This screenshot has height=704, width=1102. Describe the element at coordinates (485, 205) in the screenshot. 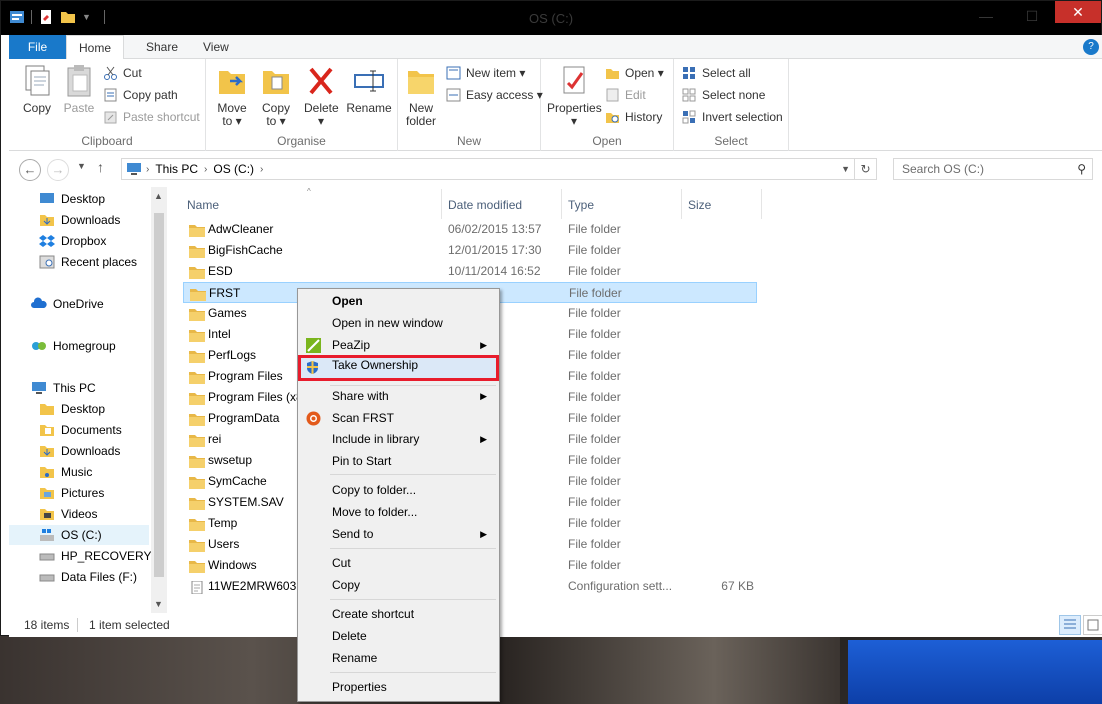

I see `column-date-modified: Date modified` at that location.